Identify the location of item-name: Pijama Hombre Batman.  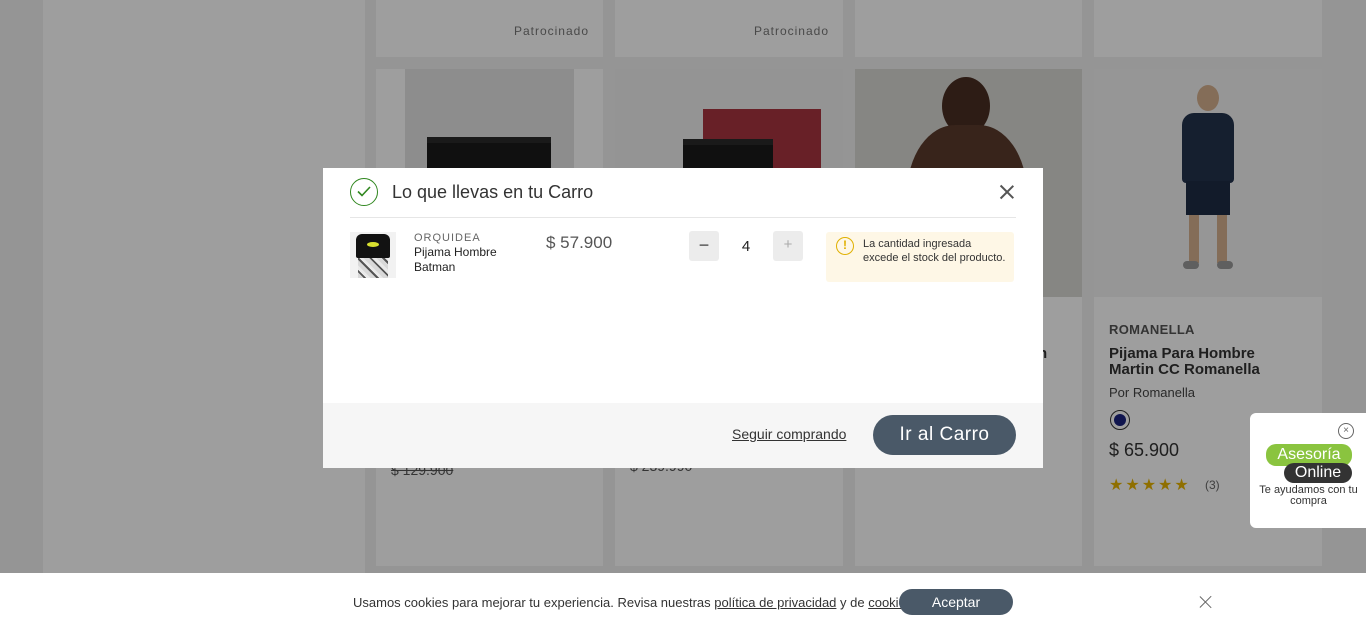
(455, 259).